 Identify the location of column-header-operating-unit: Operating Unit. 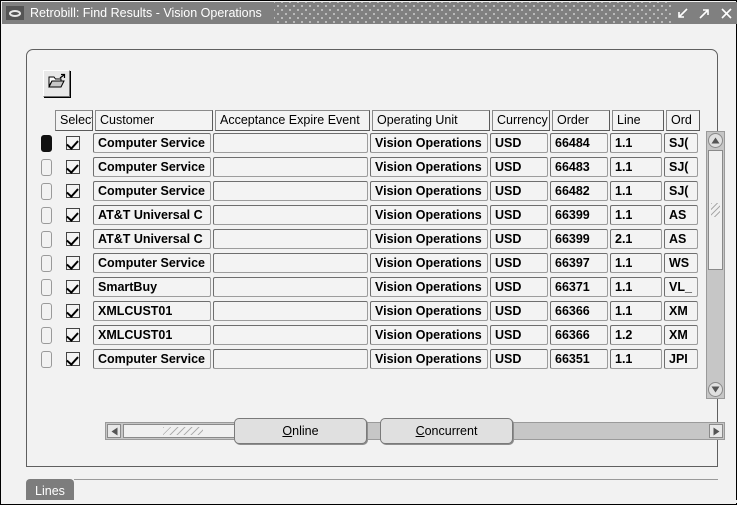
(431, 120).